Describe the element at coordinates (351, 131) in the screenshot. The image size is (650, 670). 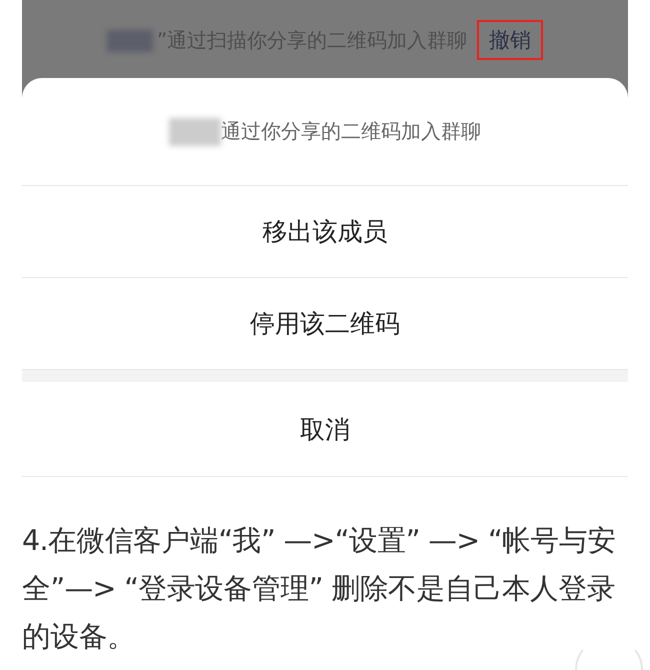
I see `sheet-title: 通过你分享的二维码加入群聊` at that location.